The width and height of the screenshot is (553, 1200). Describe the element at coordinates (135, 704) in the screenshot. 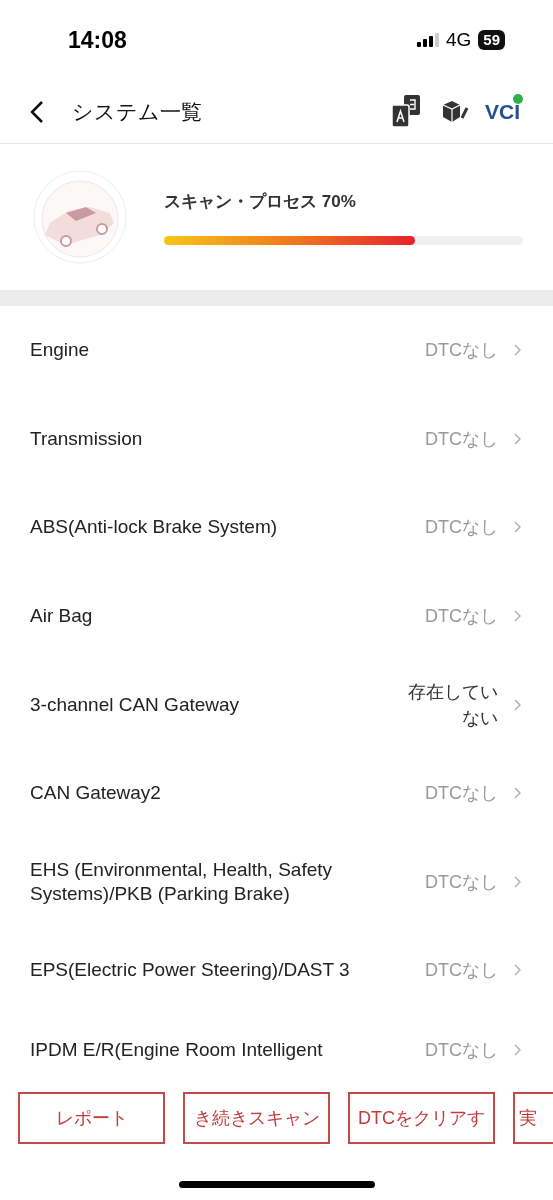

I see `system-name: 3-channel CAN Gateway` at that location.